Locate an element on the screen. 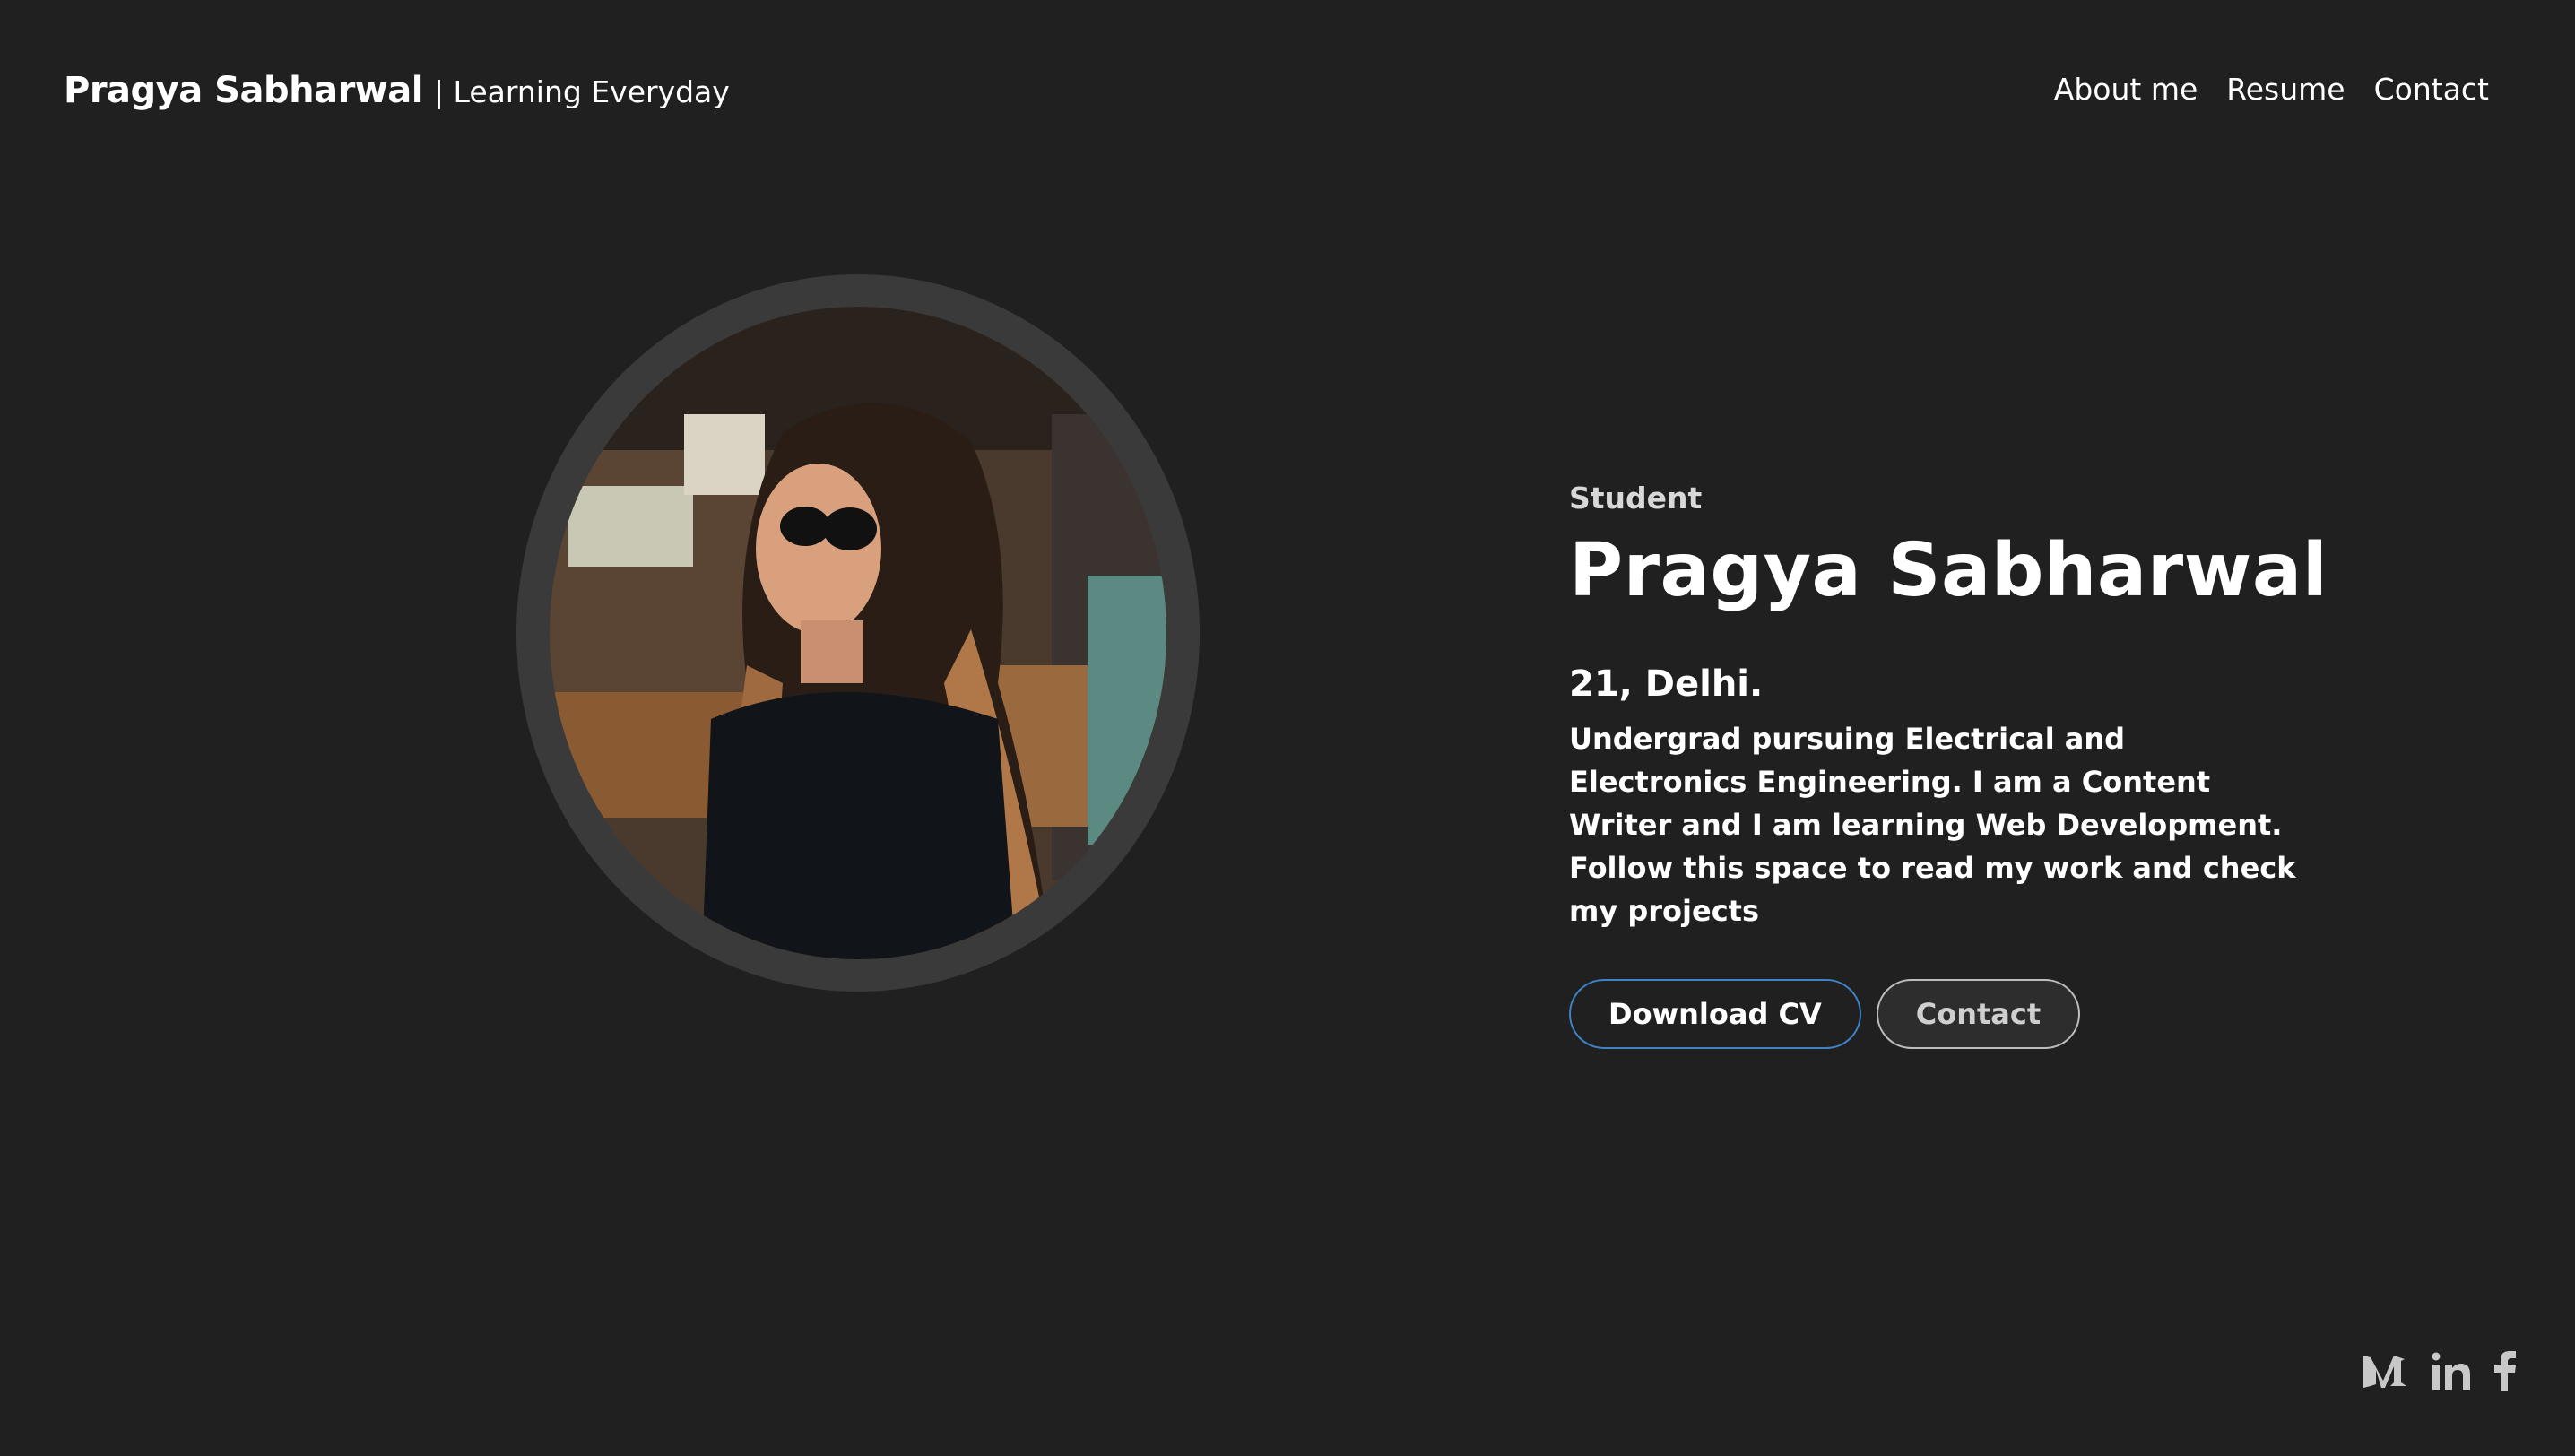 This screenshot has width=2575, height=1456. nav-about-me: About me is located at coordinates (2126, 89).